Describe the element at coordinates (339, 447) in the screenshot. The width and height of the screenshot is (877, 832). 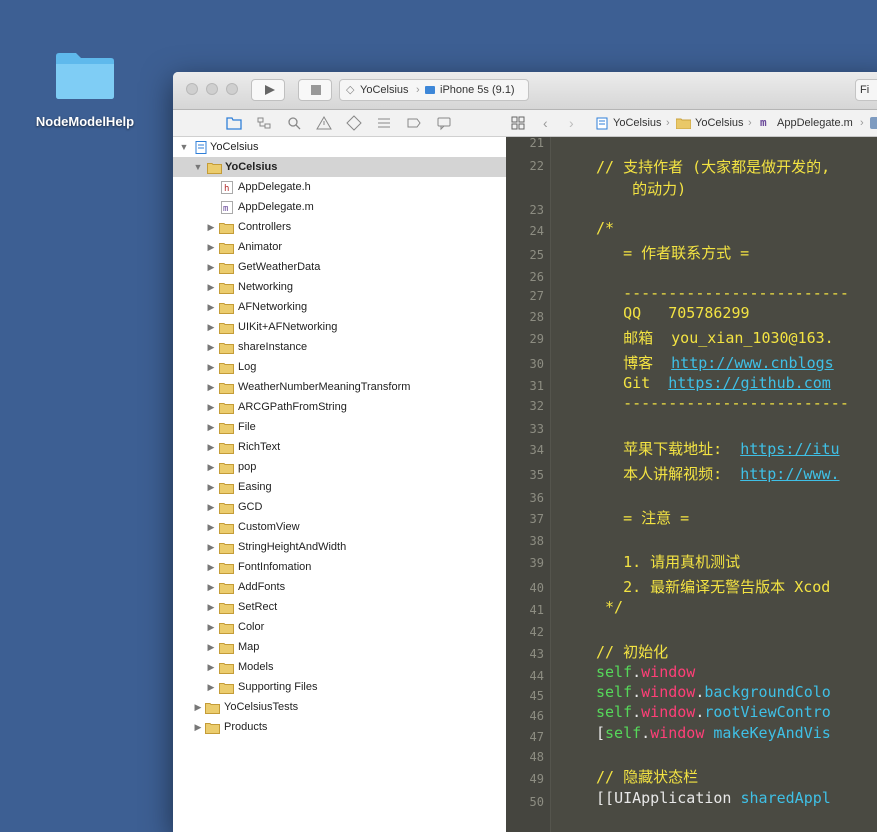
I see `nav-folder-row: ▶ RichText` at that location.